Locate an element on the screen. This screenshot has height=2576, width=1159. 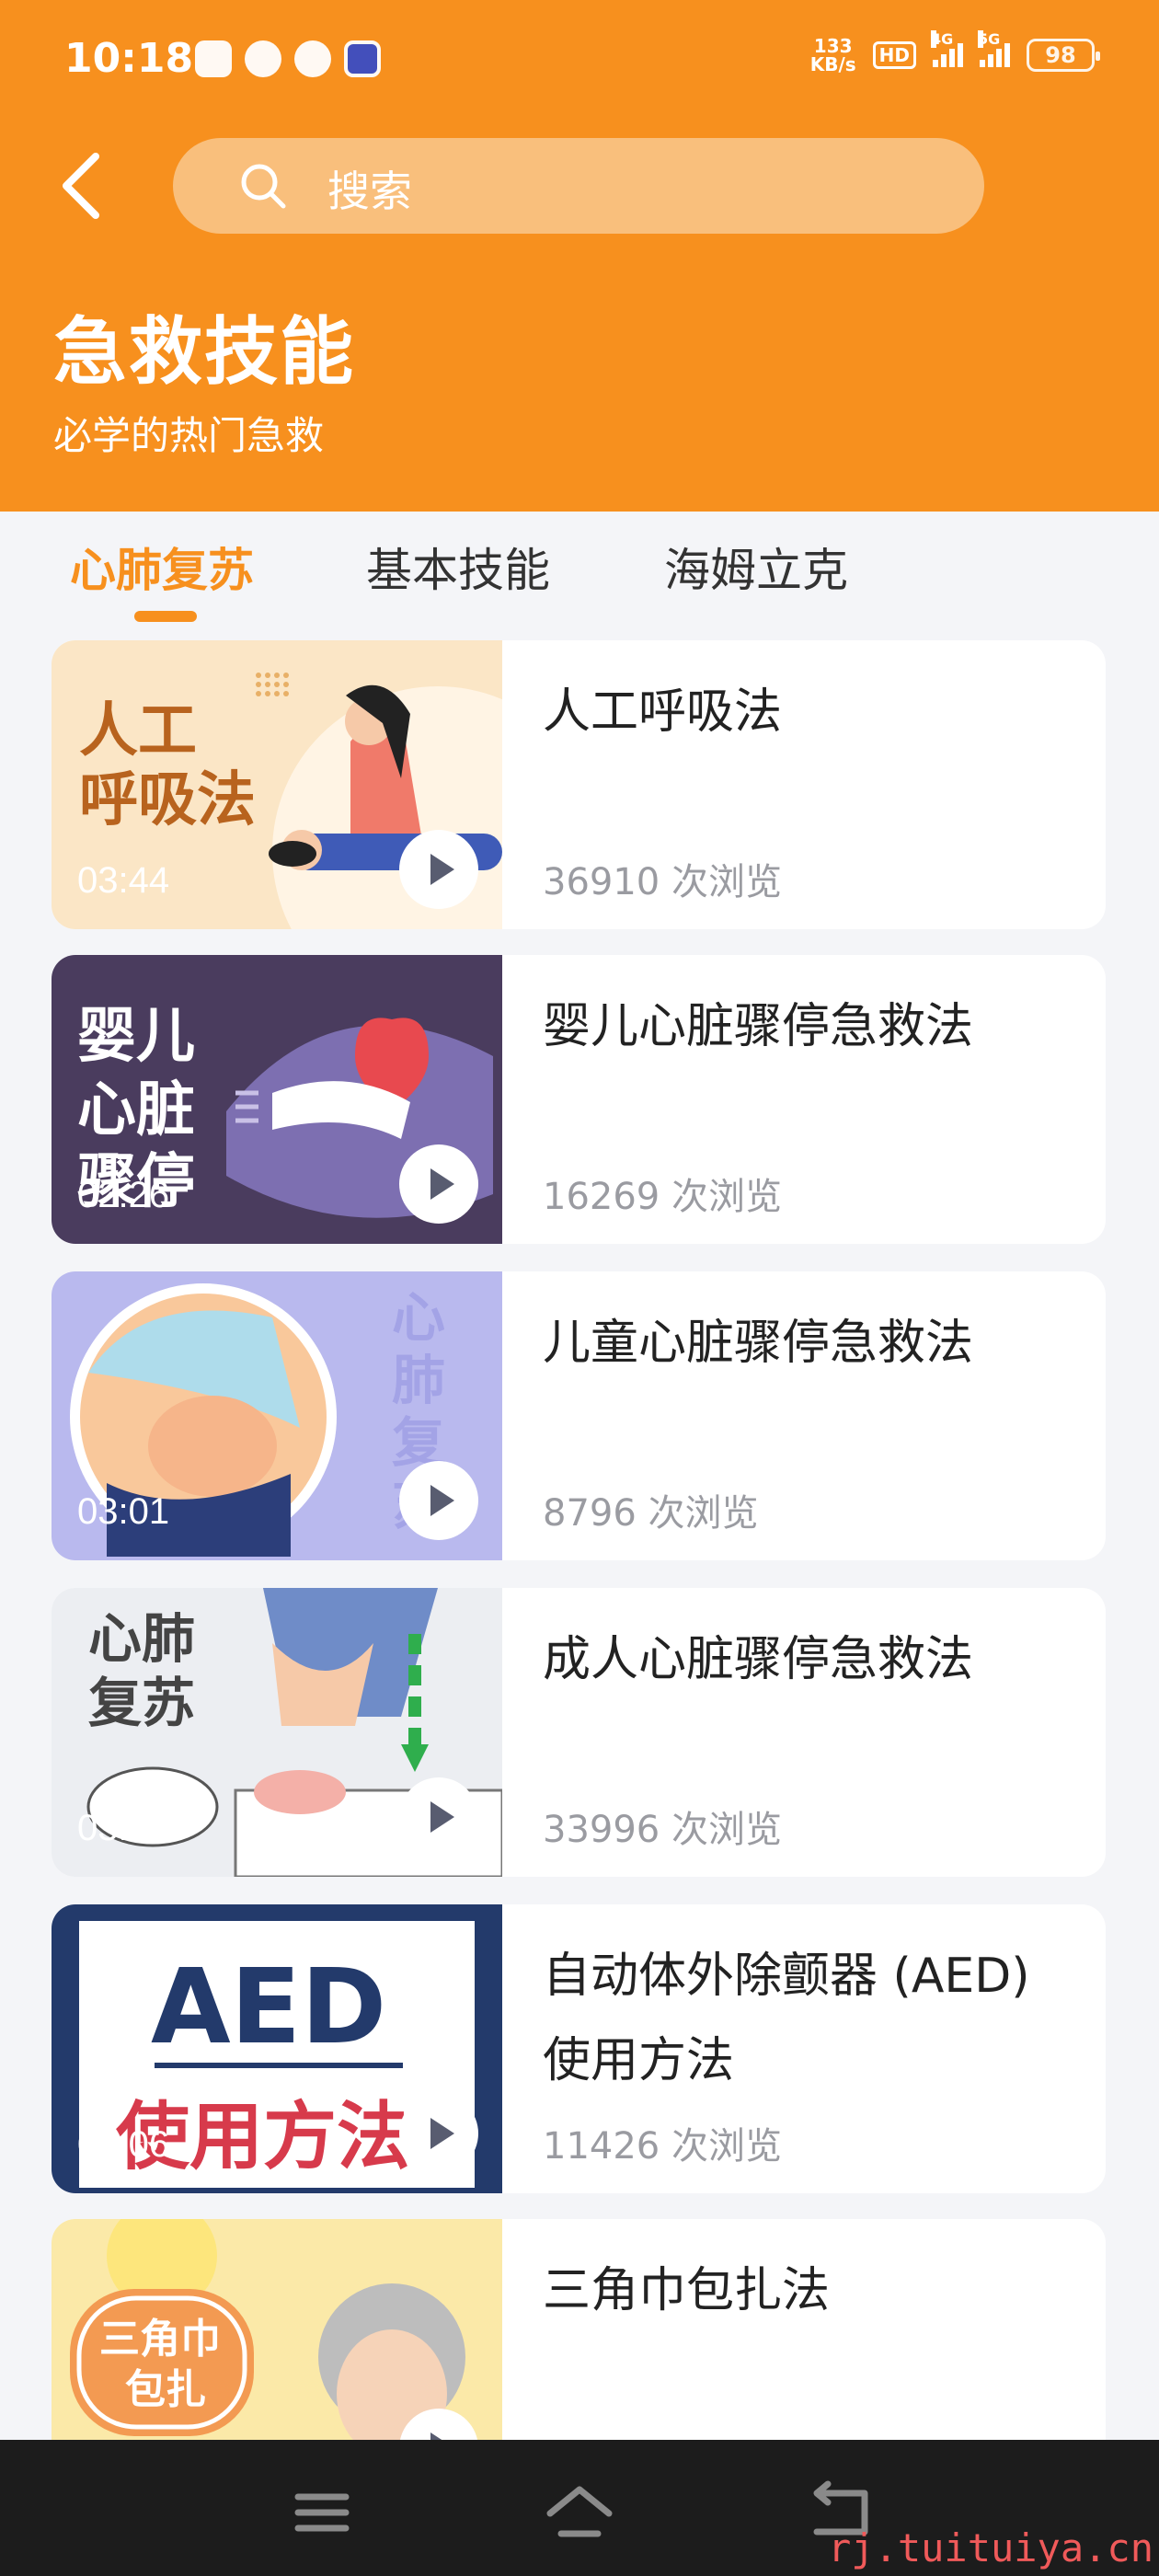
video-thumbnail: 心 肺 复 苏 03:01 is located at coordinates (277, 1415).